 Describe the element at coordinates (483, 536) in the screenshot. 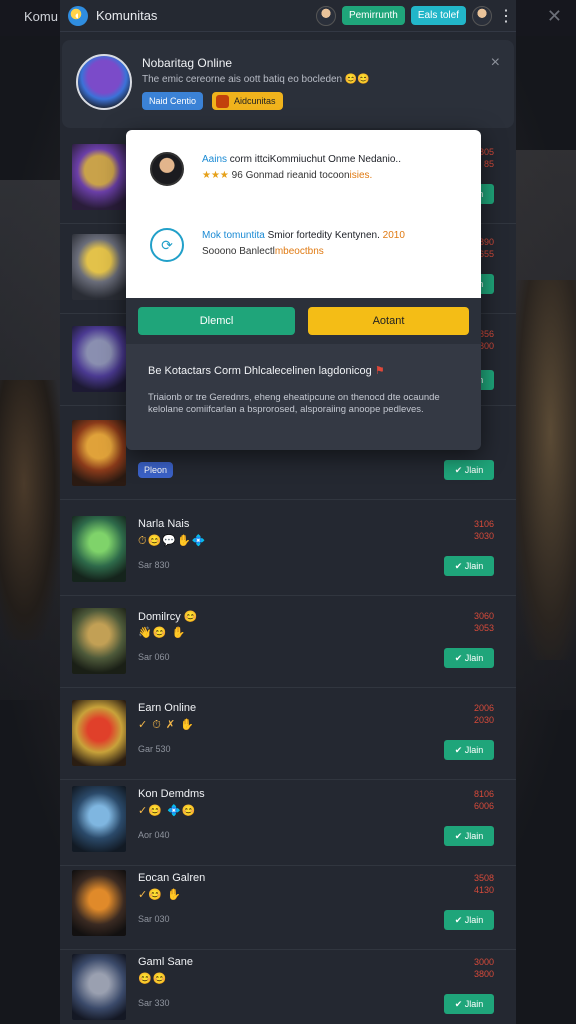

I see `score-secondary: 3030` at that location.